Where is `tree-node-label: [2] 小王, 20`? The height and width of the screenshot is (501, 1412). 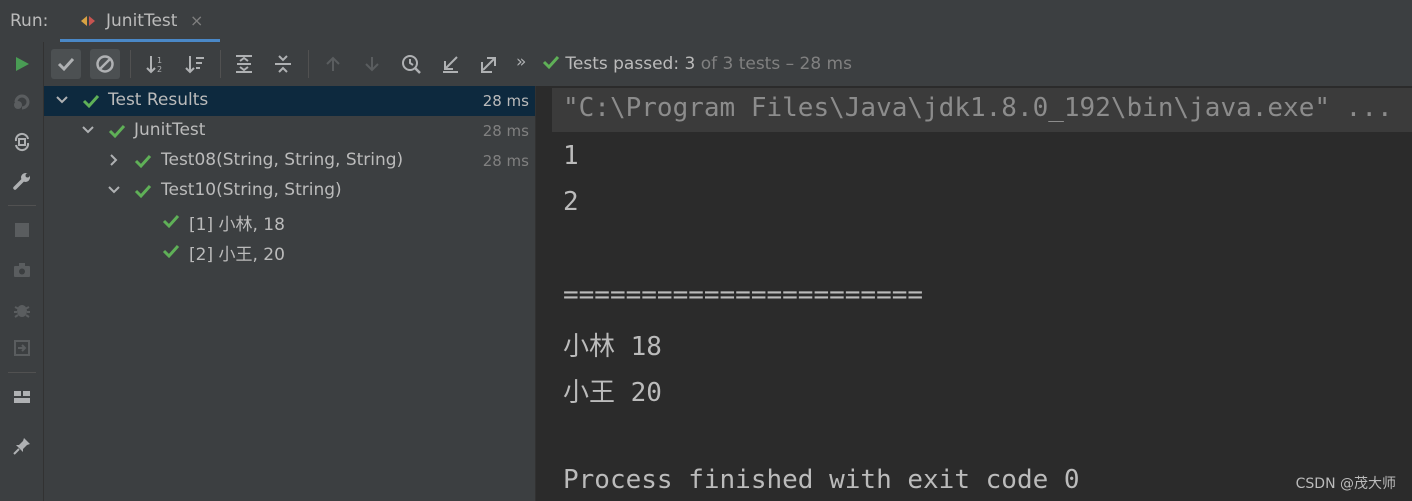
tree-node-label: [2] 小王, 20 is located at coordinates (237, 255).